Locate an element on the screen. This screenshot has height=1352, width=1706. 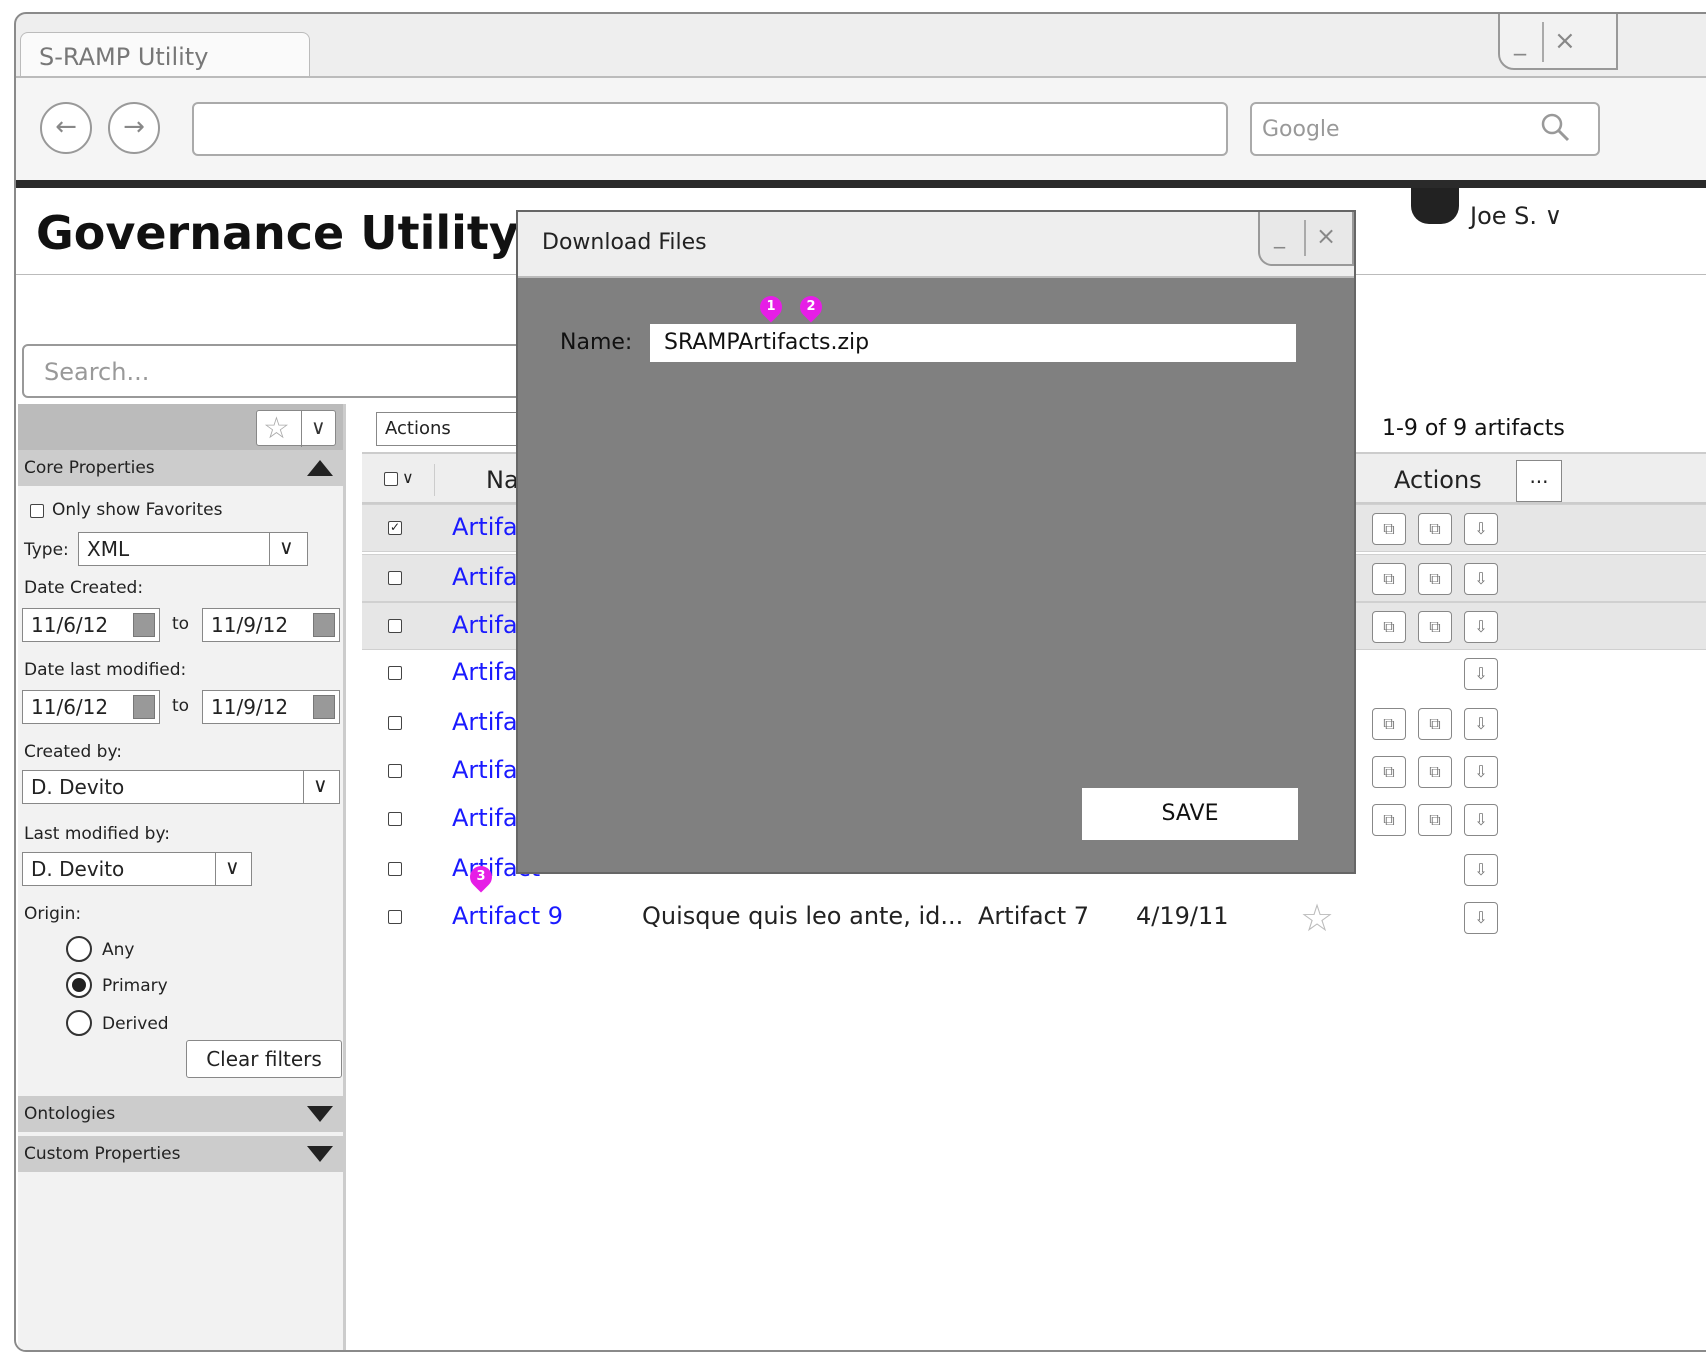
search-icon is located at coordinates (1555, 127).